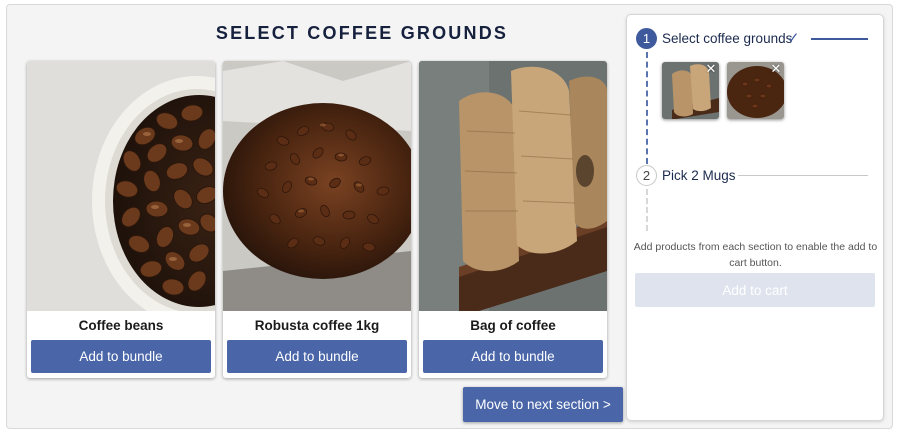 The height and width of the screenshot is (435, 900). Describe the element at coordinates (317, 325) in the screenshot. I see `product-name: Robusta coffee 1kg` at that location.